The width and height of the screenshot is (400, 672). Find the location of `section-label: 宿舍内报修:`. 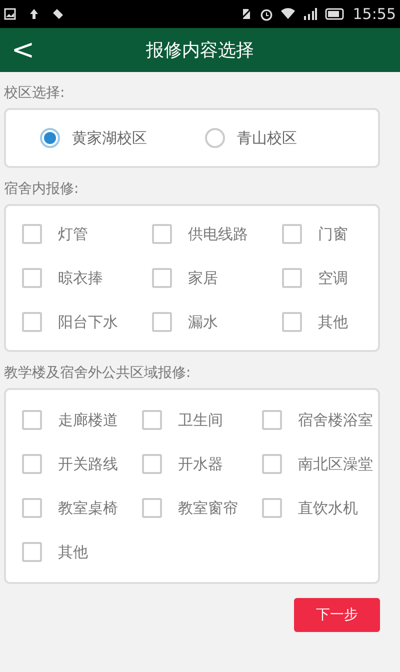

section-label: 宿舍内报修: is located at coordinates (41, 189).